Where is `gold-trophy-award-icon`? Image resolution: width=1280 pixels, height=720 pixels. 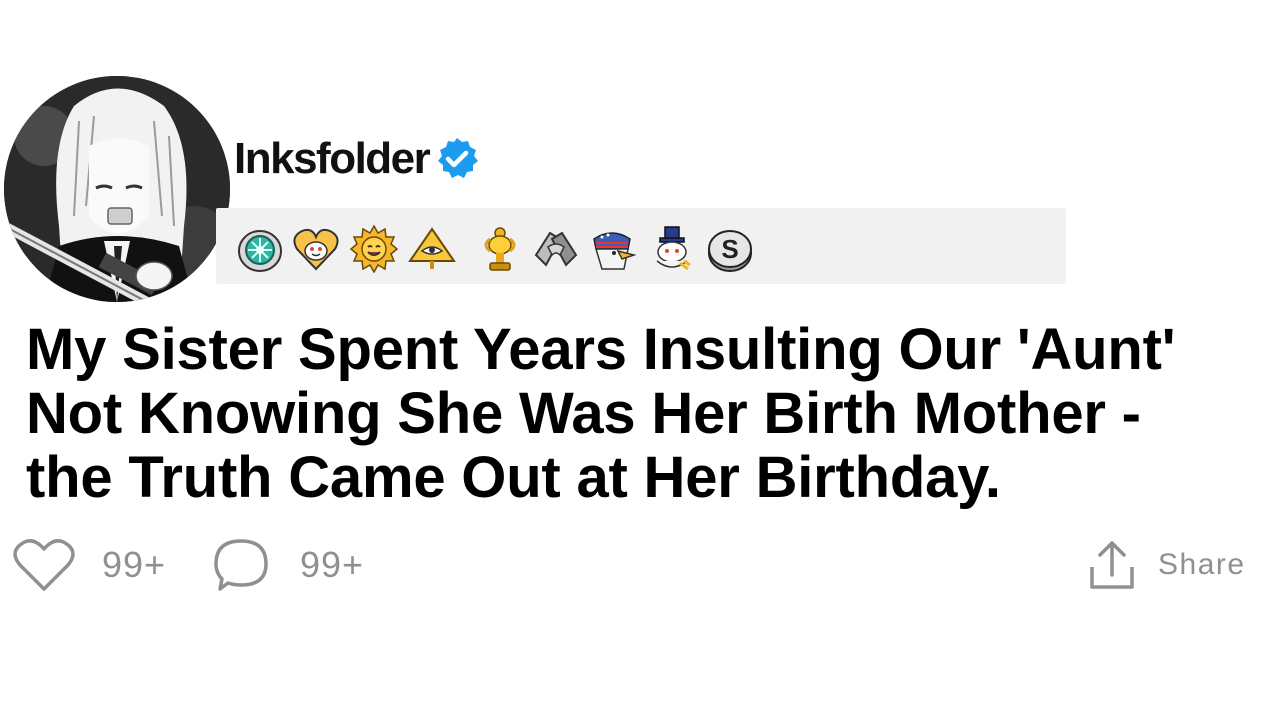
gold-trophy-award-icon is located at coordinates (500, 249).